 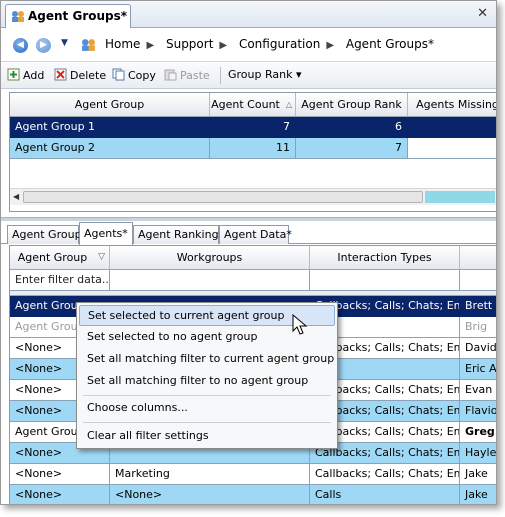 What do you see at coordinates (20, 45) in the screenshot?
I see `back-icon: ◀` at bounding box center [20, 45].